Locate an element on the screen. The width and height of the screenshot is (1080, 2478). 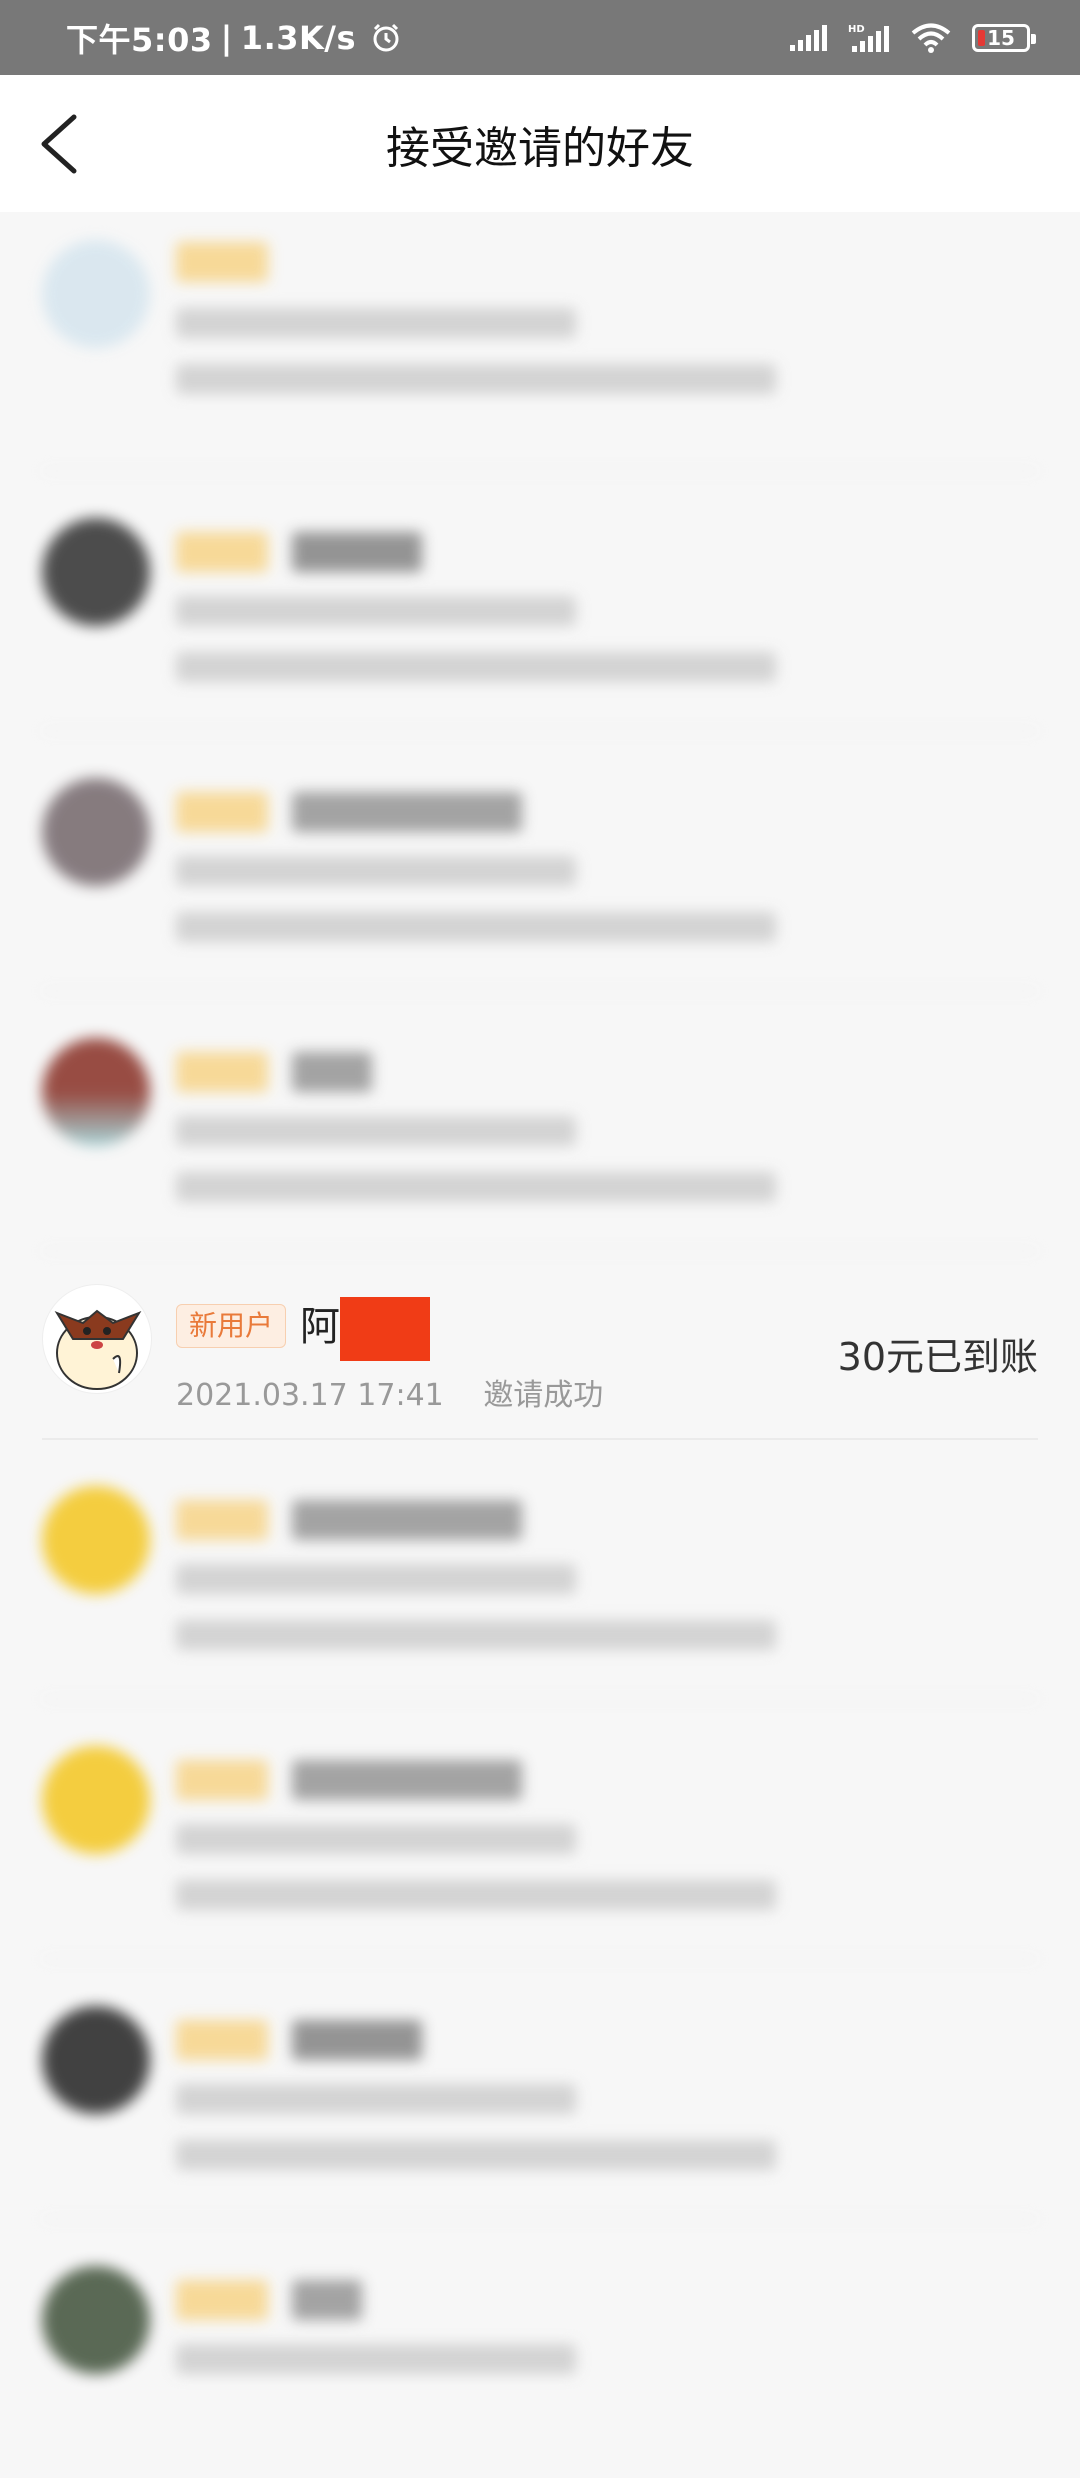
network-speed: 1.3K/s is located at coordinates (298, 37).